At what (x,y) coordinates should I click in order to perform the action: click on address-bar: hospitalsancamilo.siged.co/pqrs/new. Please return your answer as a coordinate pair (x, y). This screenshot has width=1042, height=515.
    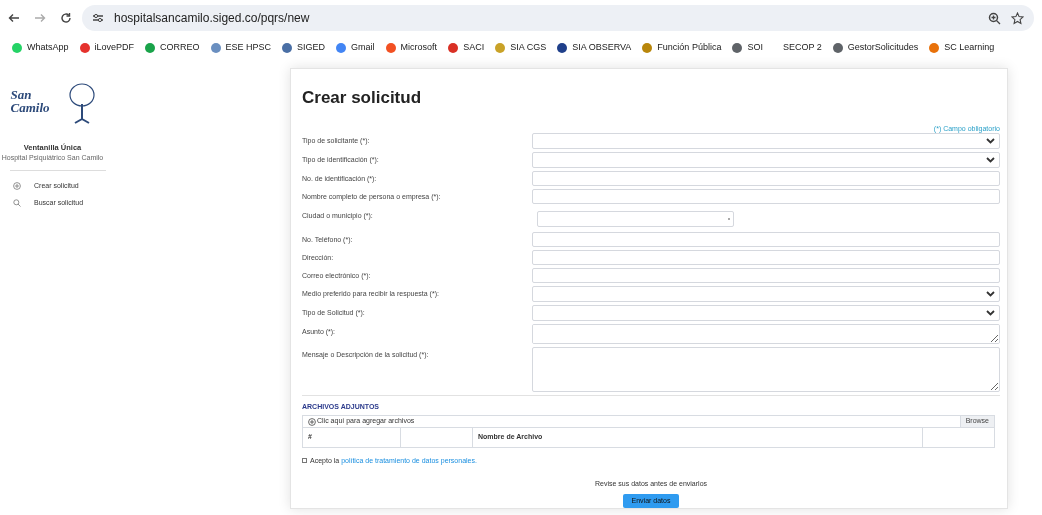
    Looking at the image, I should click on (558, 18).